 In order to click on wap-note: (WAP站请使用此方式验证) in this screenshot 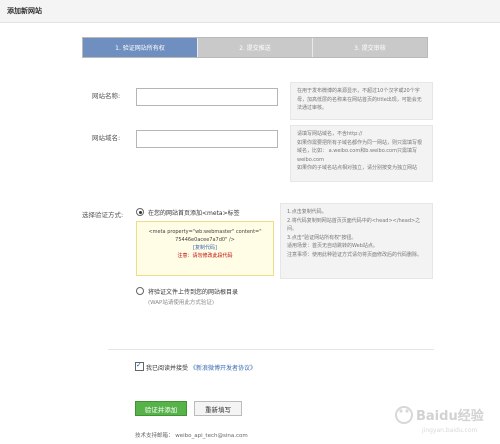, I will do `click(181, 303)`.